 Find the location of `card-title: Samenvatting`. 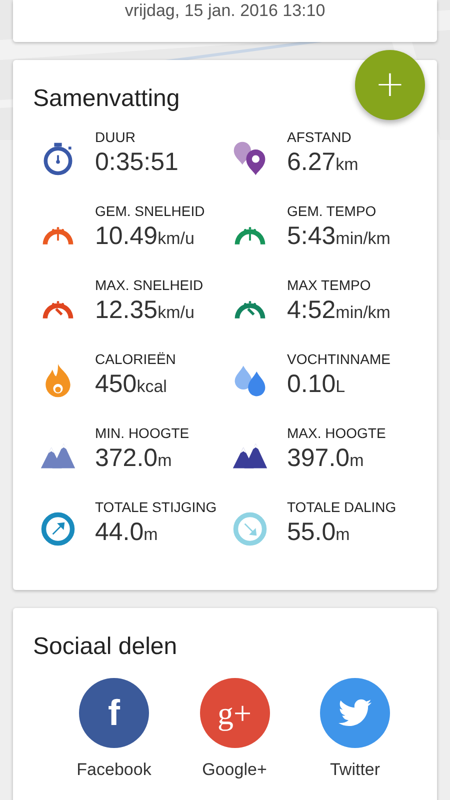

card-title: Samenvatting is located at coordinates (106, 99).